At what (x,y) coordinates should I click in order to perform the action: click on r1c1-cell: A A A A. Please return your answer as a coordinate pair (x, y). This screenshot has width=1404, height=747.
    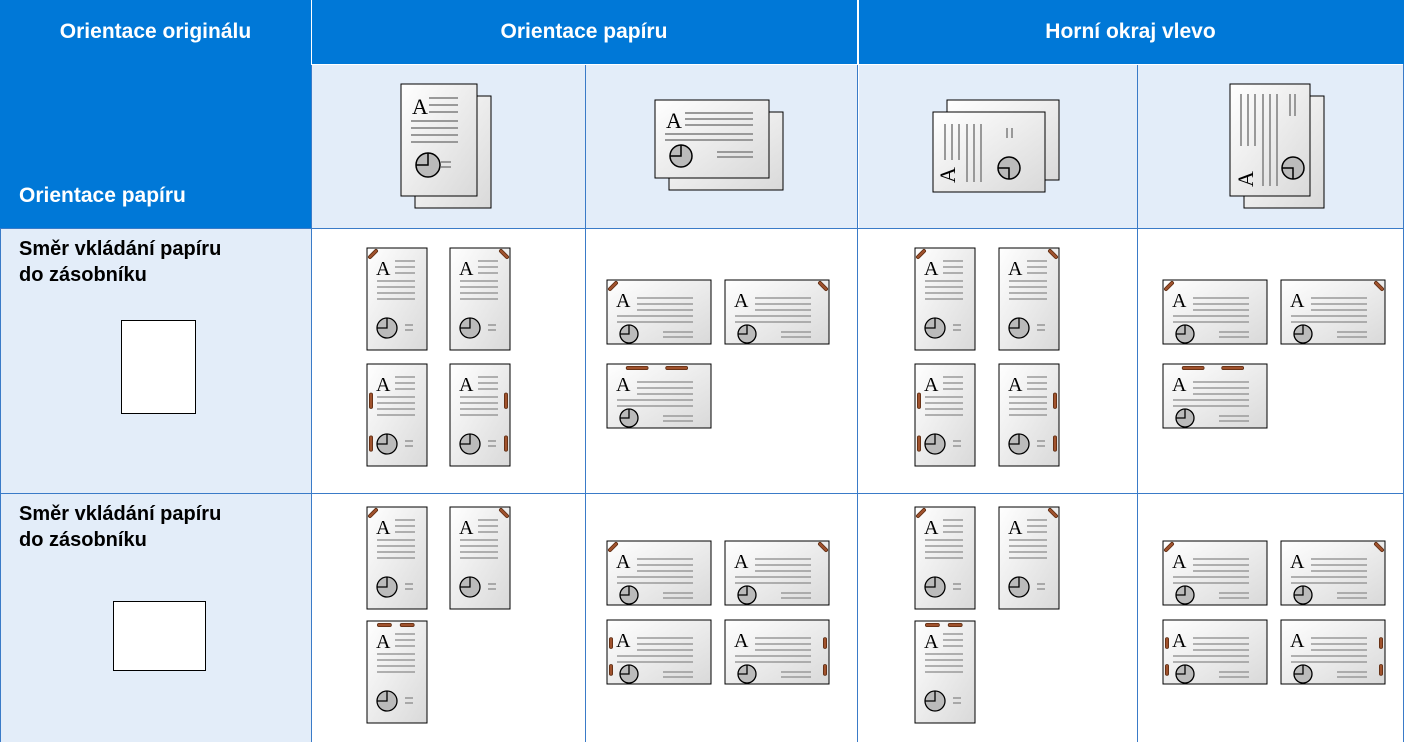
    Looking at the image, I should click on (448, 360).